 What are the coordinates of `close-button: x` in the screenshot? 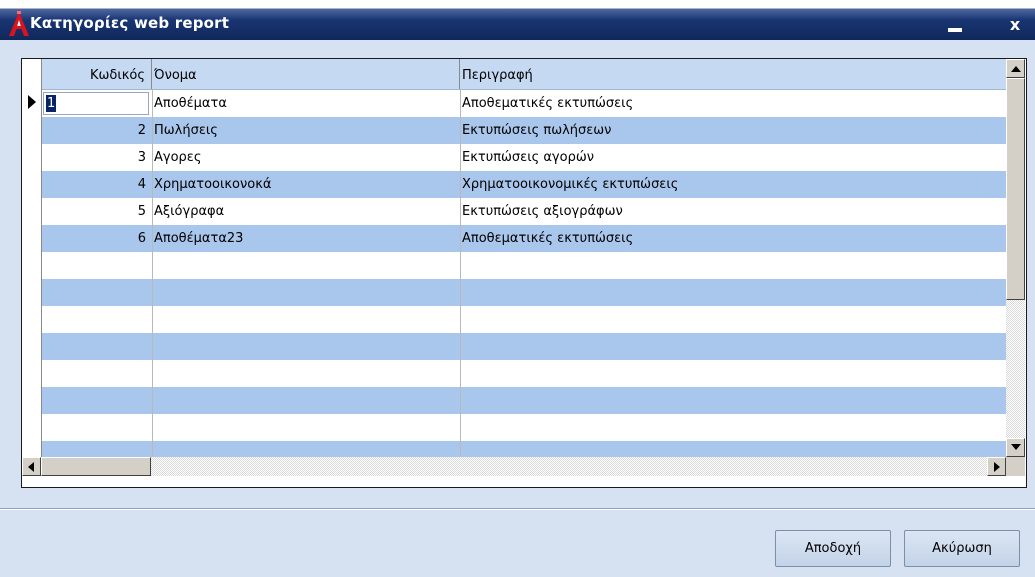 It's located at (1015, 25).